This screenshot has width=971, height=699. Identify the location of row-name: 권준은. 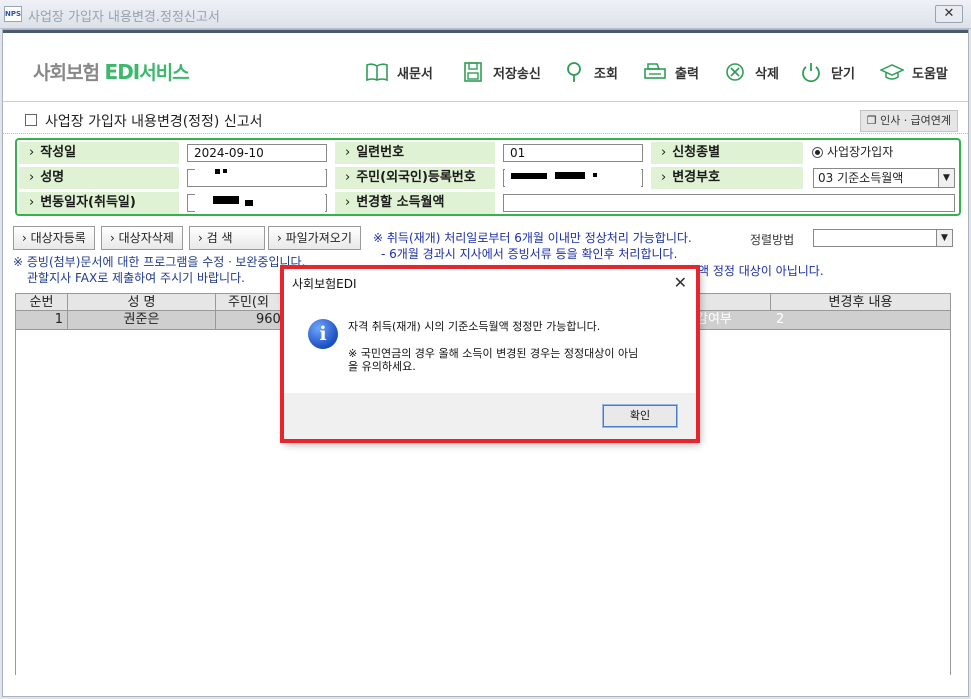
(142, 320).